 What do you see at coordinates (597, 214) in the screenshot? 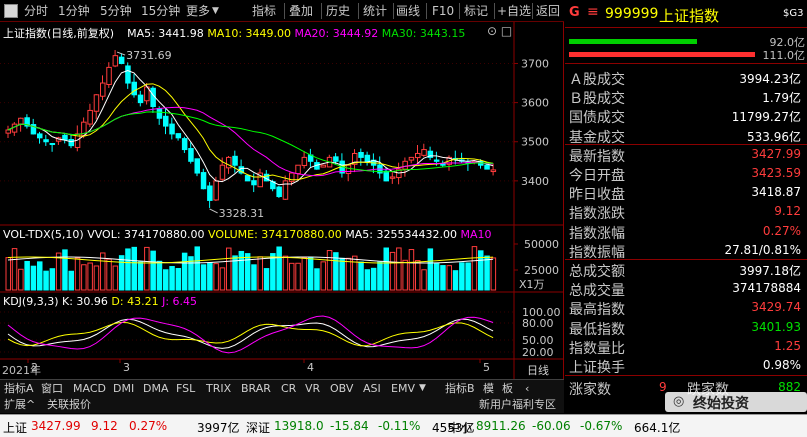
I see `quote-row-label: 指数涨跌` at bounding box center [597, 214].